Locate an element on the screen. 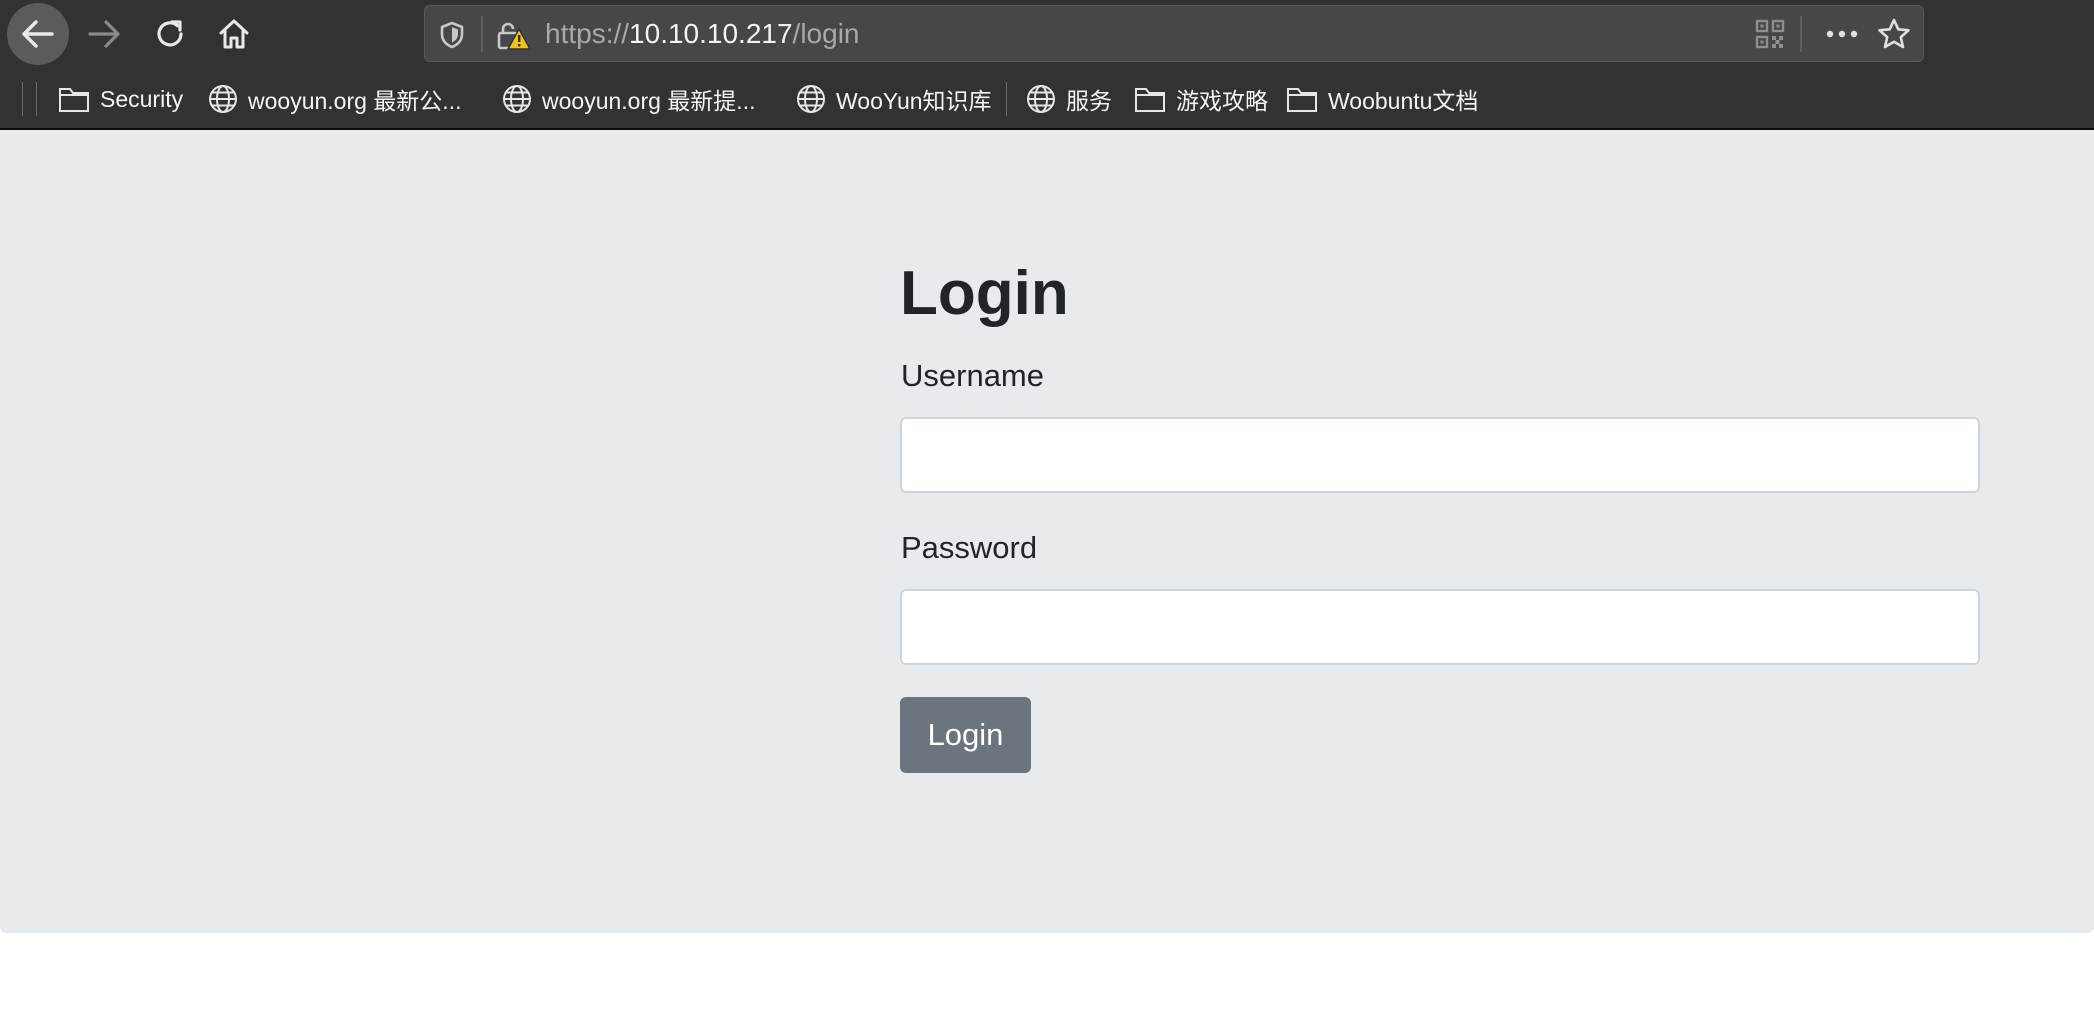 The width and height of the screenshot is (2094, 1010). browser-toolbar: https://10.10.10.217/login is located at coordinates (1047, 34).